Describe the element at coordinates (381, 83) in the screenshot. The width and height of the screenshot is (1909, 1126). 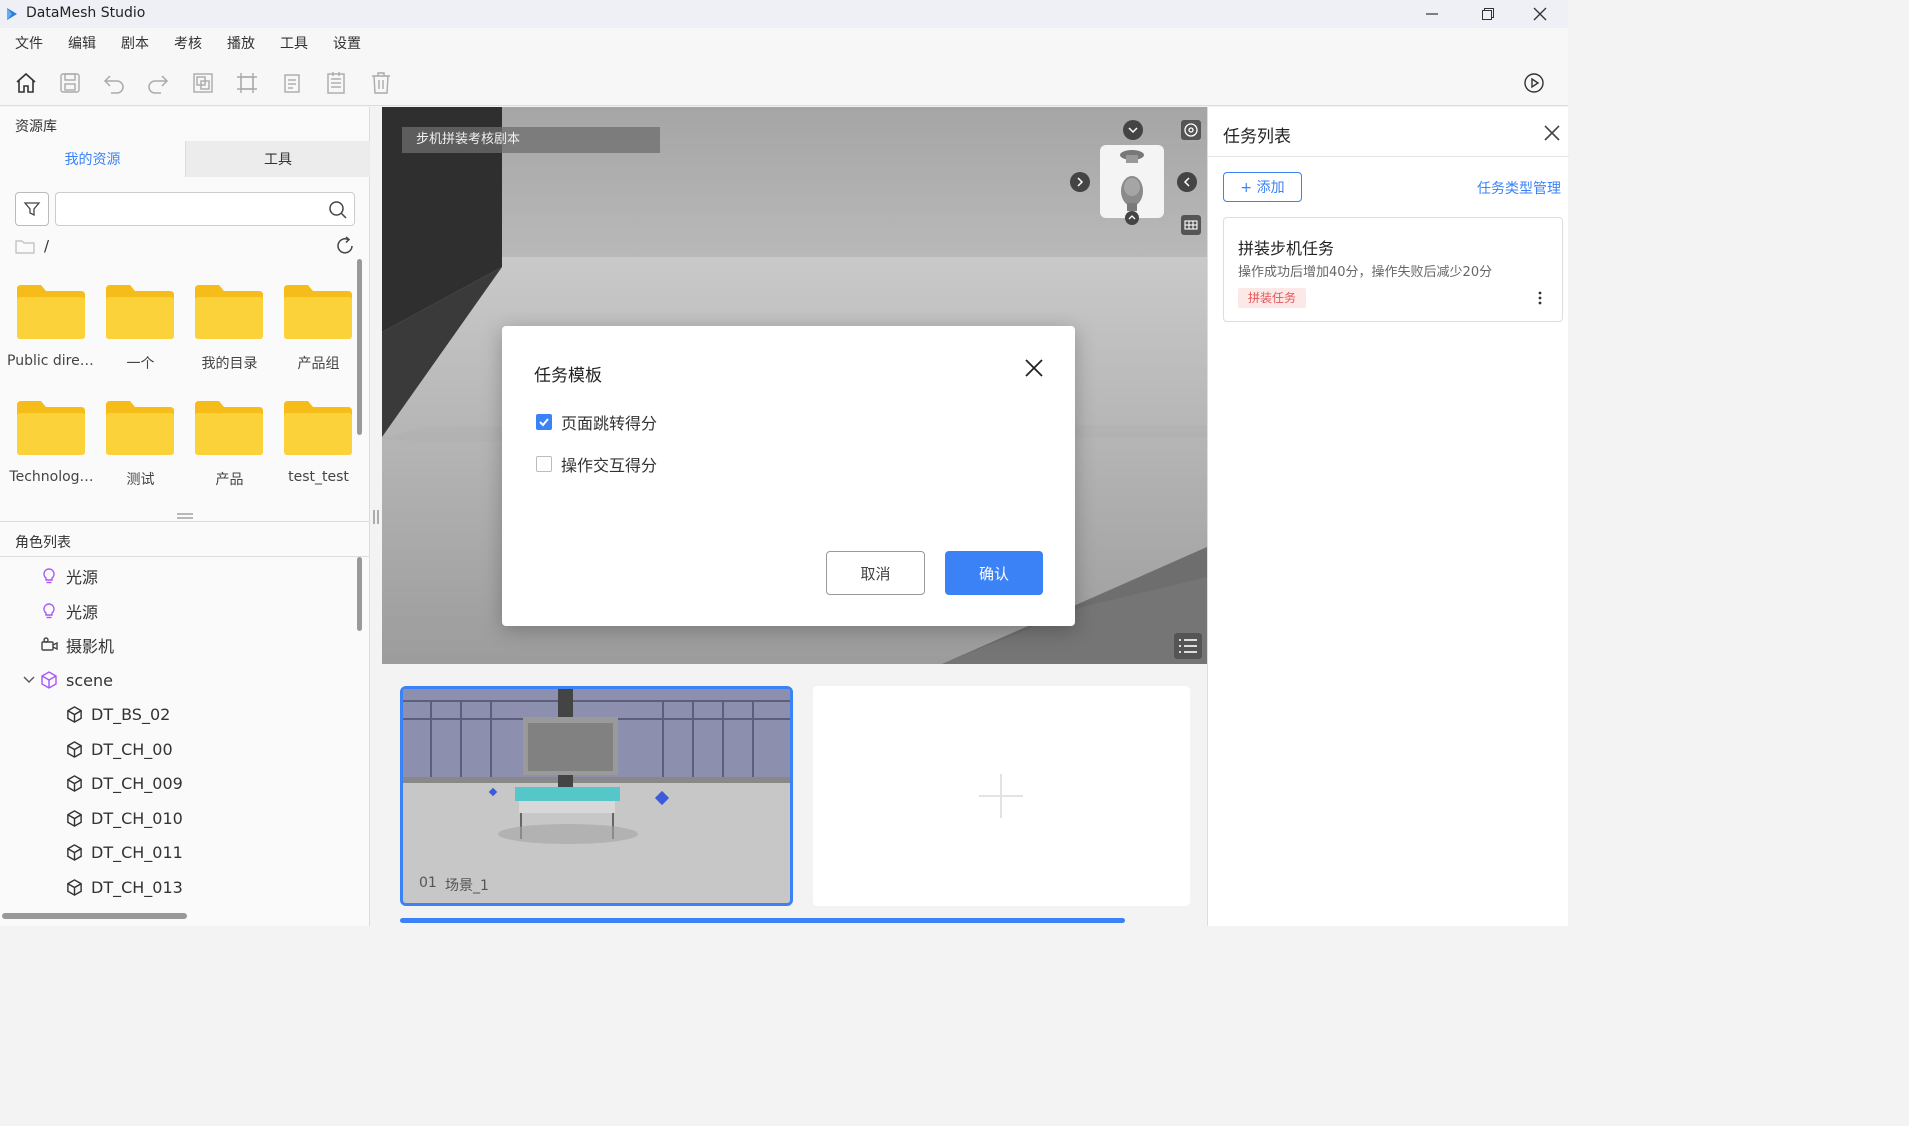
I see `delete-icon` at that location.